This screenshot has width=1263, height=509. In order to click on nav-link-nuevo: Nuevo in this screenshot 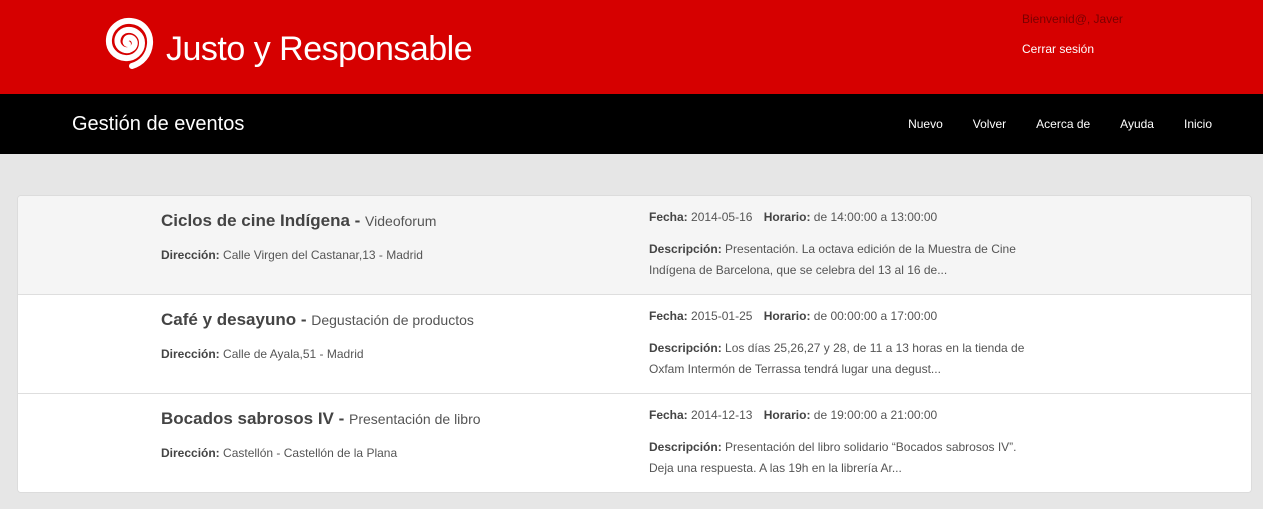, I will do `click(925, 124)`.